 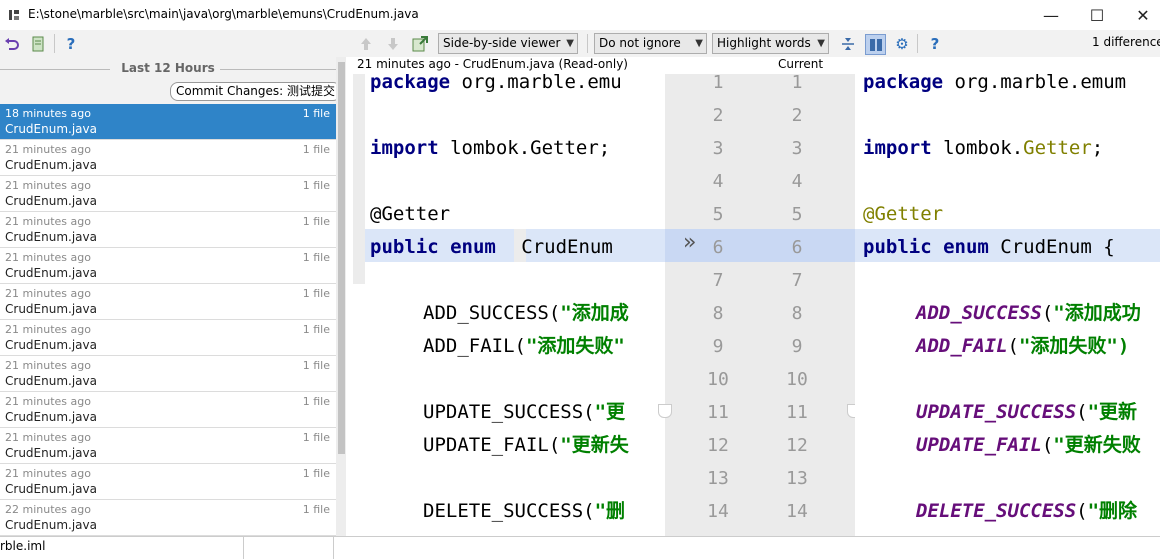 I want to click on revert-icon, so click(x=12, y=44).